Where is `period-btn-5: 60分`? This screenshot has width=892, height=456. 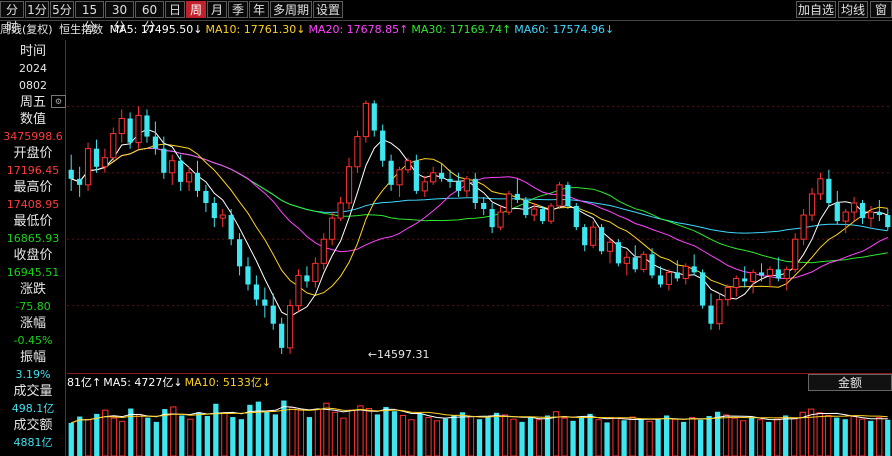
period-btn-5: 60分 is located at coordinates (149, 17).